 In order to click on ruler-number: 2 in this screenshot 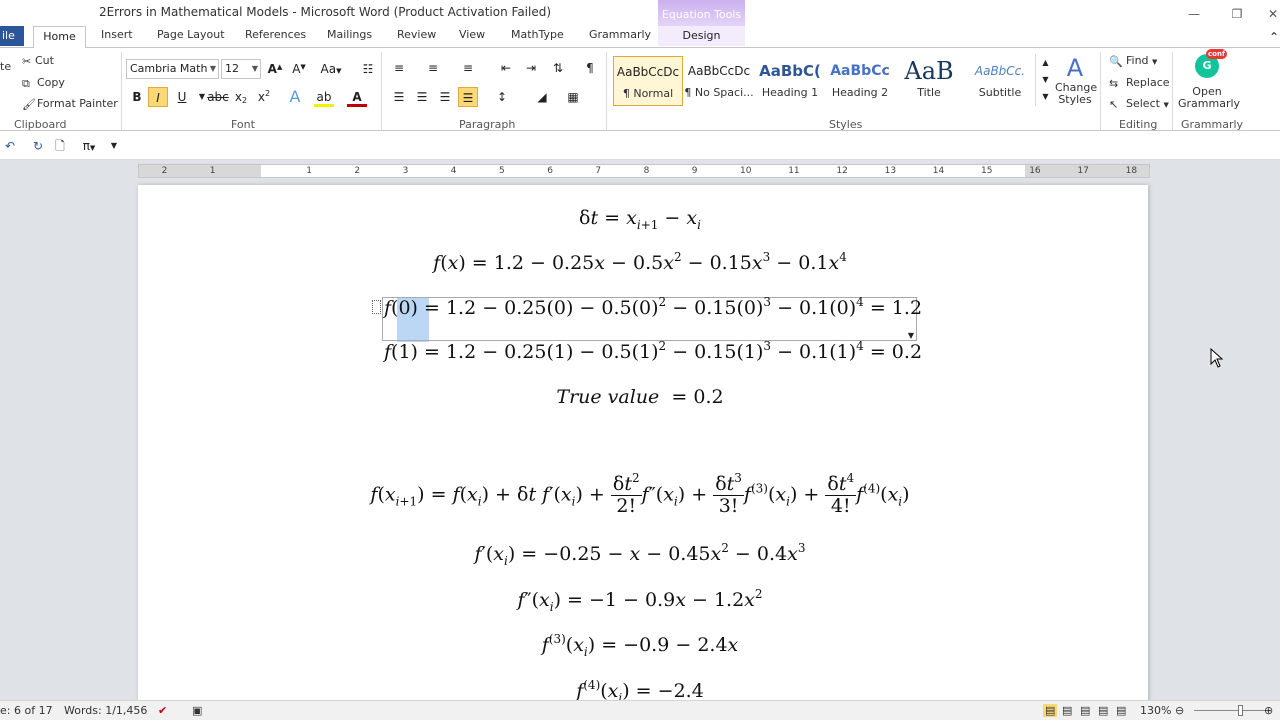, I will do `click(164, 171)`.